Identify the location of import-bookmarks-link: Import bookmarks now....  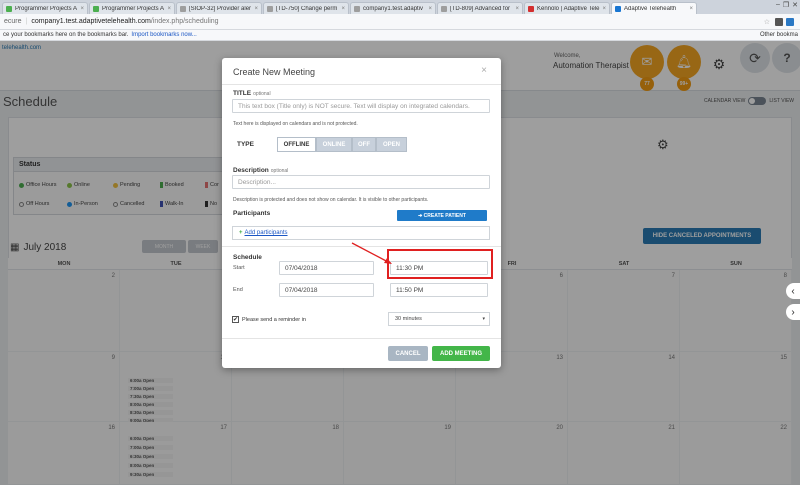
(163, 35).